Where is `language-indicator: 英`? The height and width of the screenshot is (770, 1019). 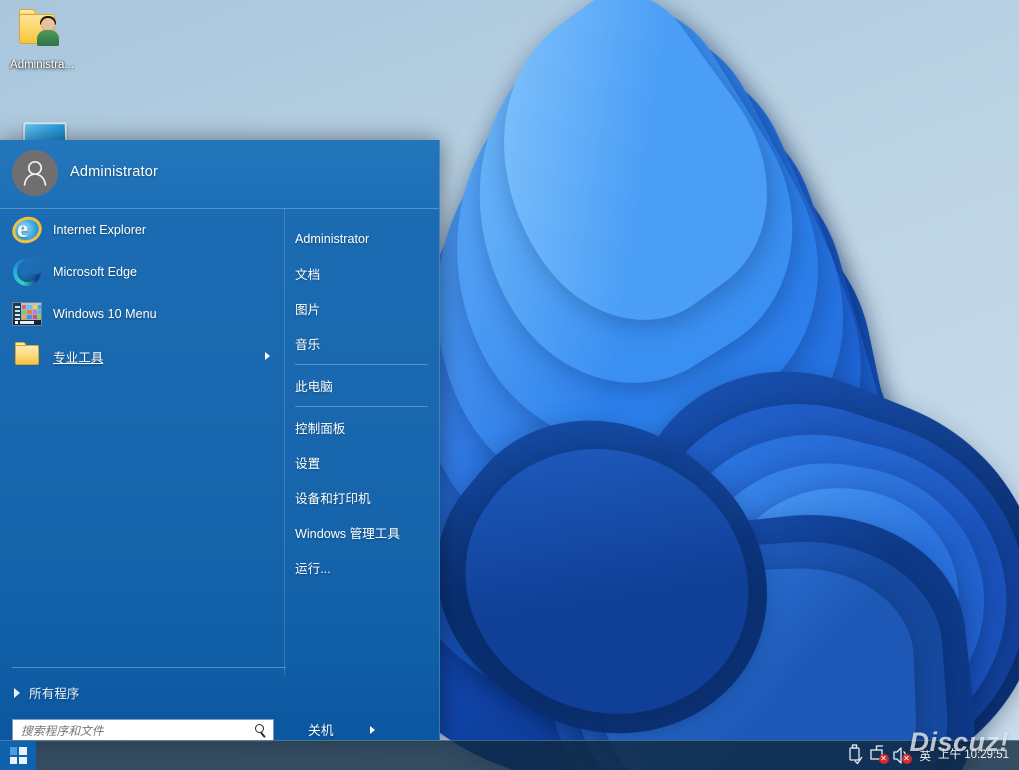
language-indicator: 英 is located at coordinates (926, 756).